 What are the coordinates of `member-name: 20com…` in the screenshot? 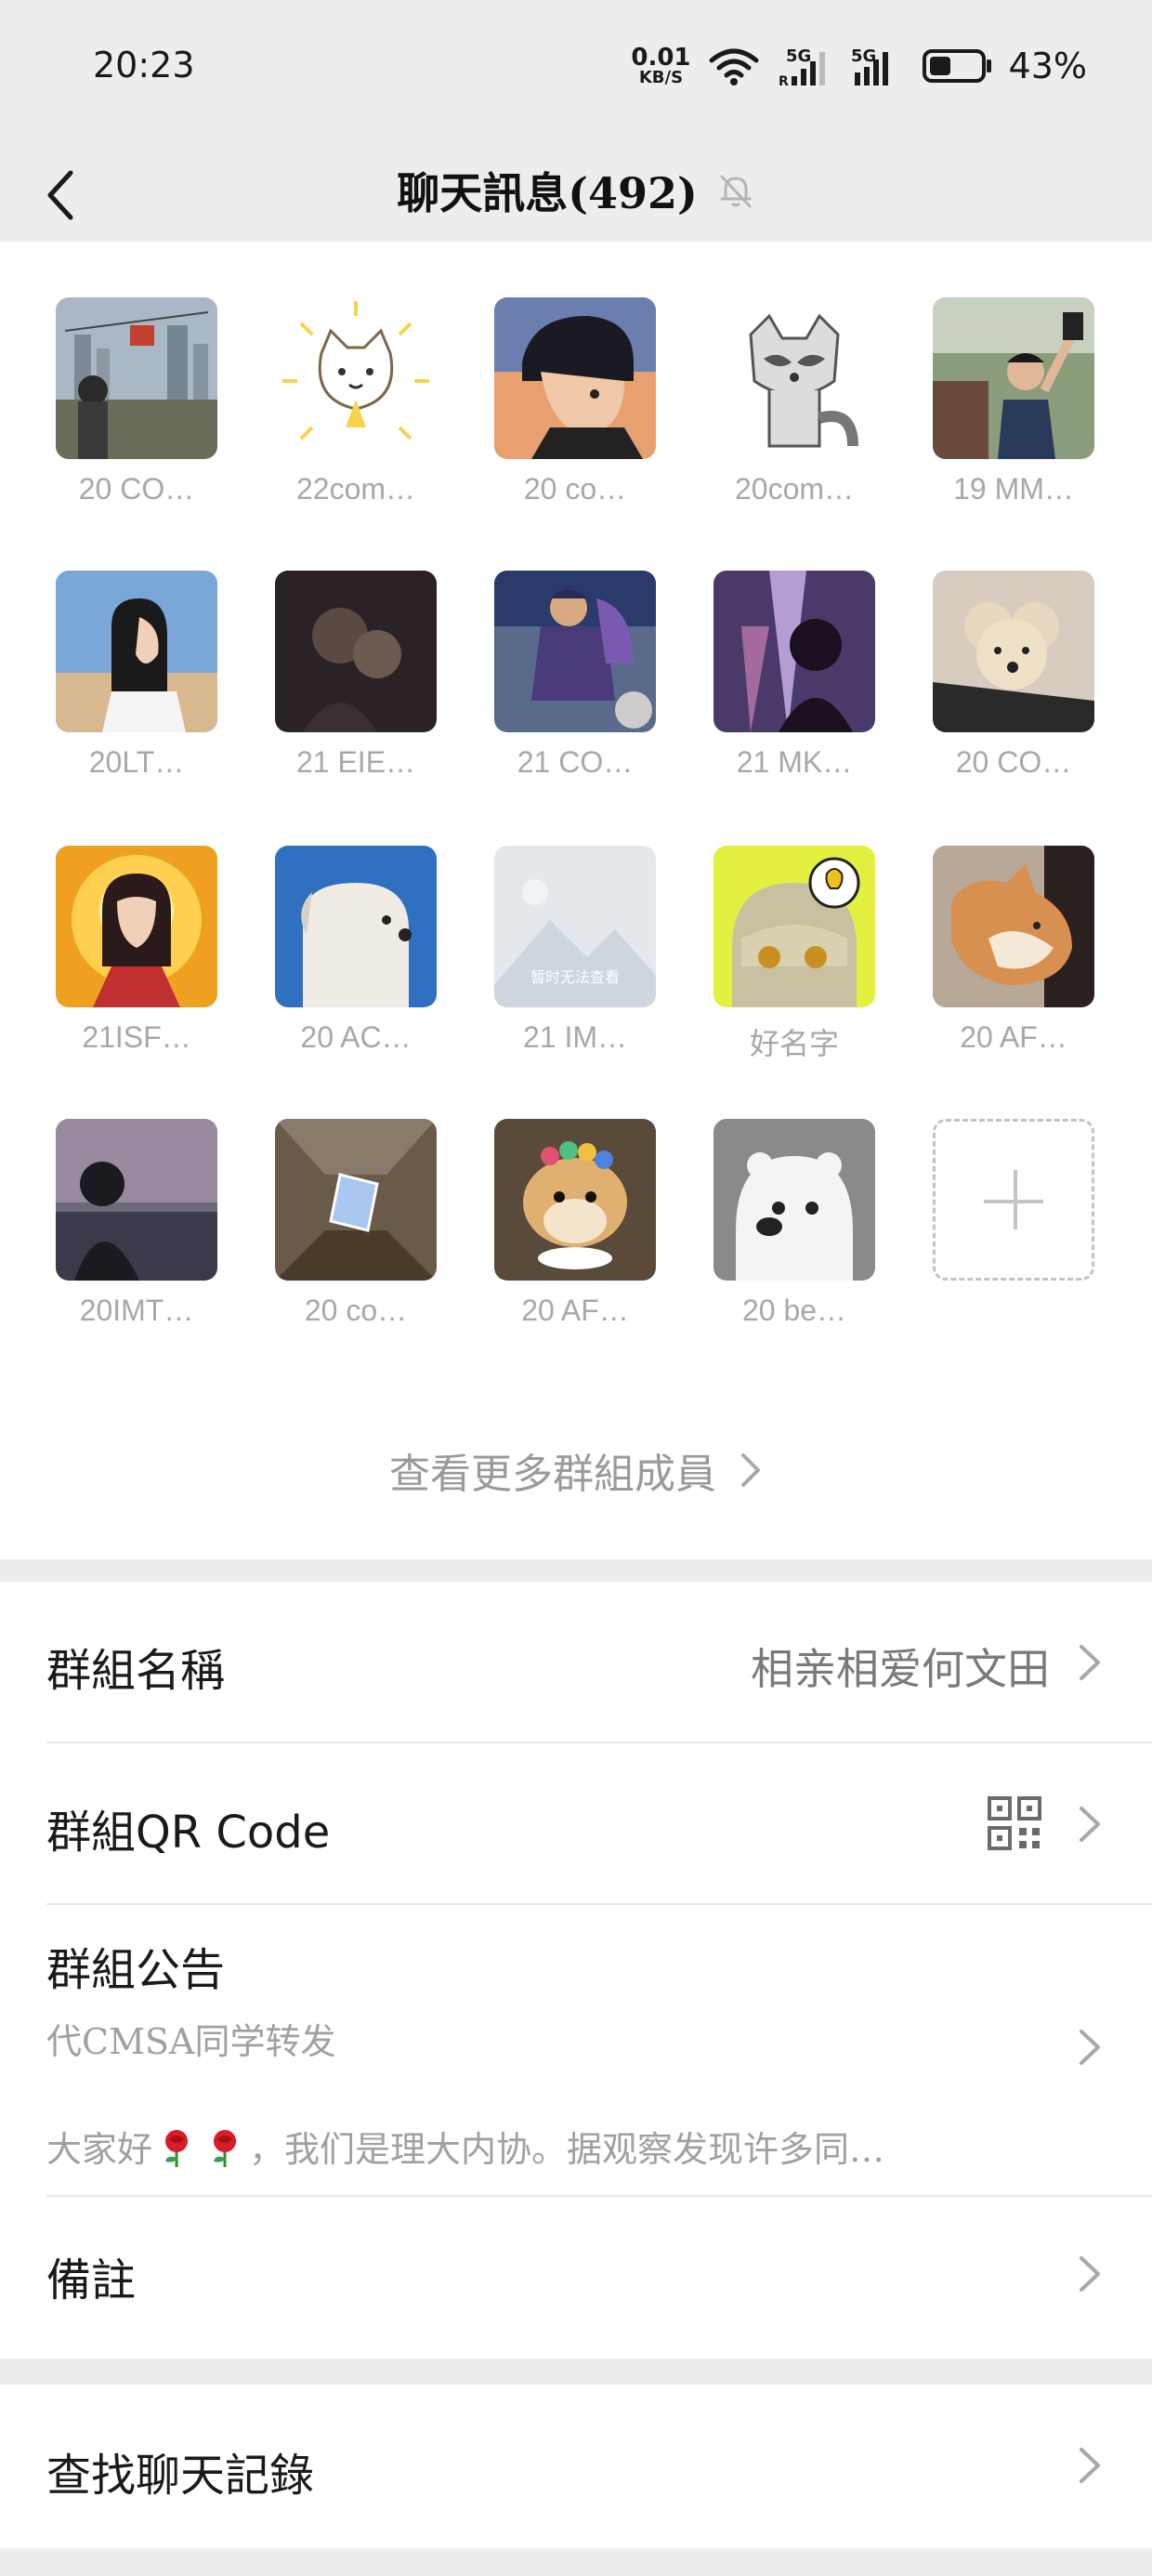 It's located at (794, 489).